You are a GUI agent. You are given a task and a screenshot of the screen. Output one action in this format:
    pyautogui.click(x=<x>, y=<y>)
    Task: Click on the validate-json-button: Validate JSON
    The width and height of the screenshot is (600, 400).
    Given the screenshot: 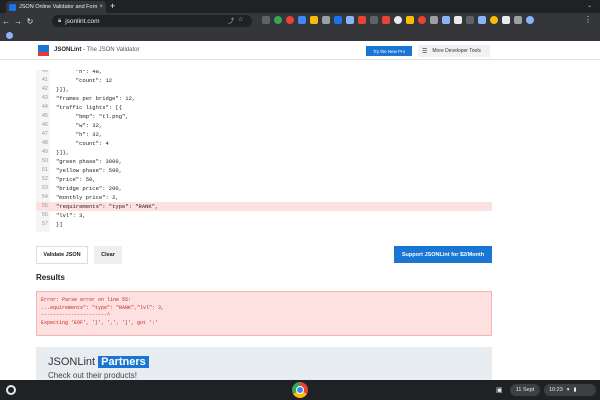 What is the action you would take?
    pyautogui.click(x=62, y=255)
    